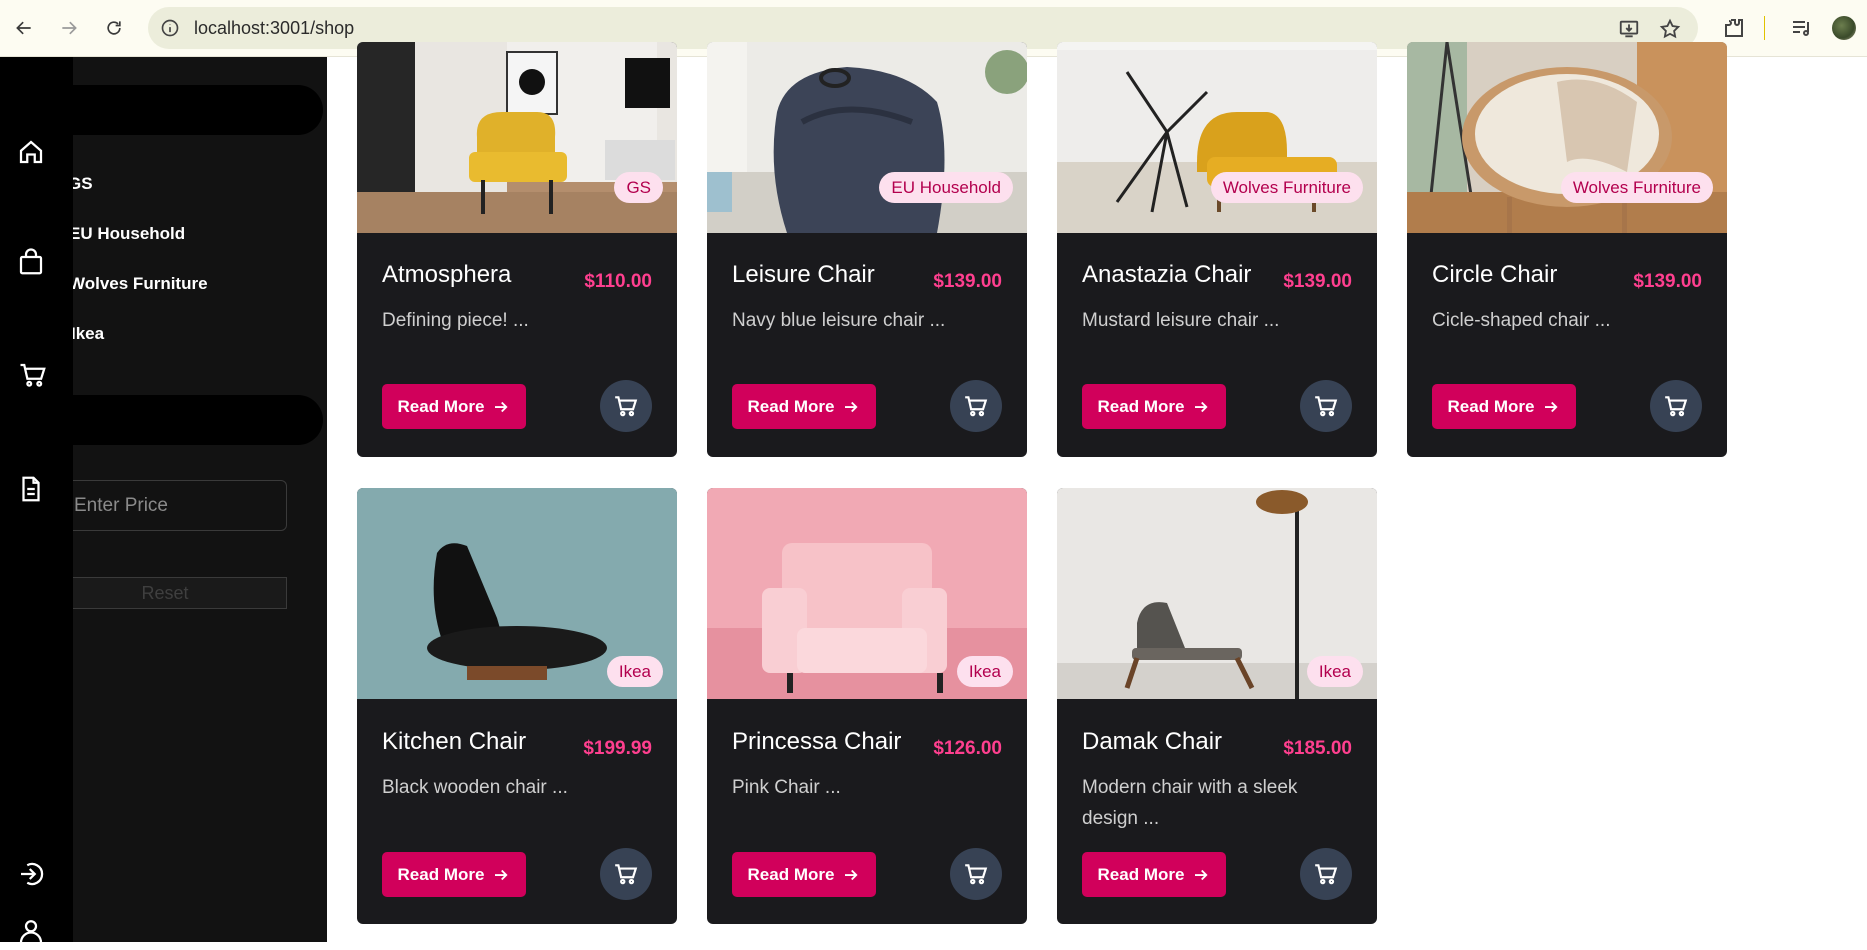  I want to click on product-title: Leisure Chair, so click(803, 274).